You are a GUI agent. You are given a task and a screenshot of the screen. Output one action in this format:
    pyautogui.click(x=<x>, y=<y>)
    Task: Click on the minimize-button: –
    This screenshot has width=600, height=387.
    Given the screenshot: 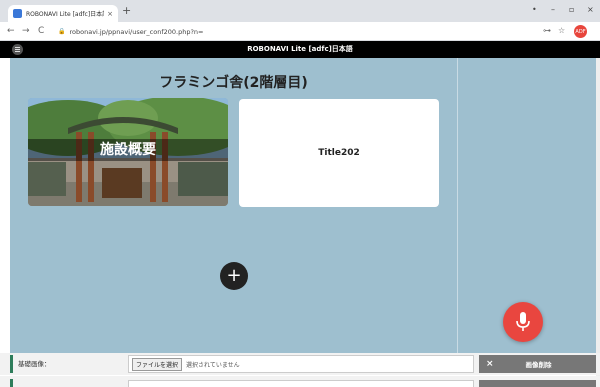 What is the action you would take?
    pyautogui.click(x=553, y=10)
    